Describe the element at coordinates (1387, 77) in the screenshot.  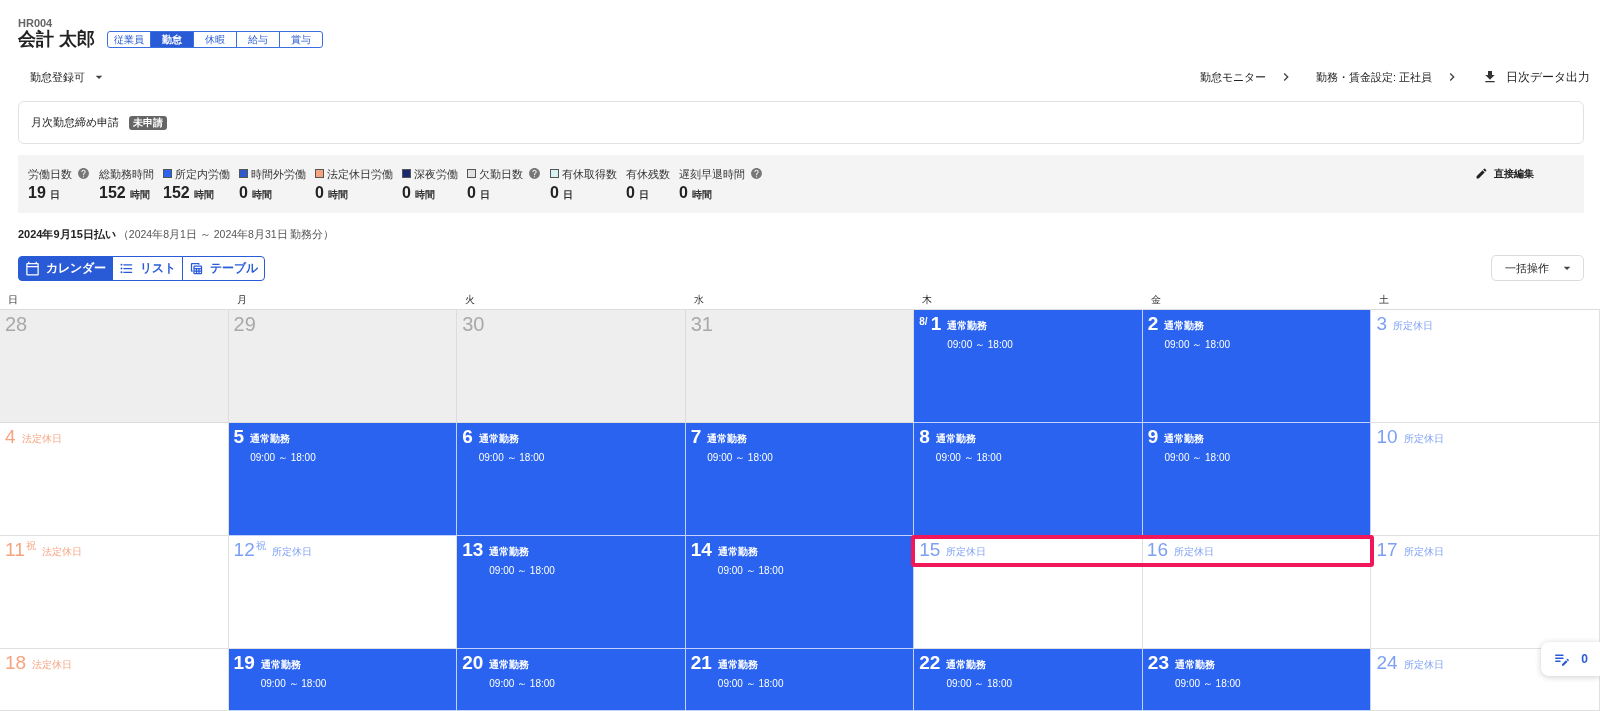
I see `header-link: 勤務・賃金設定: 正社員` at that location.